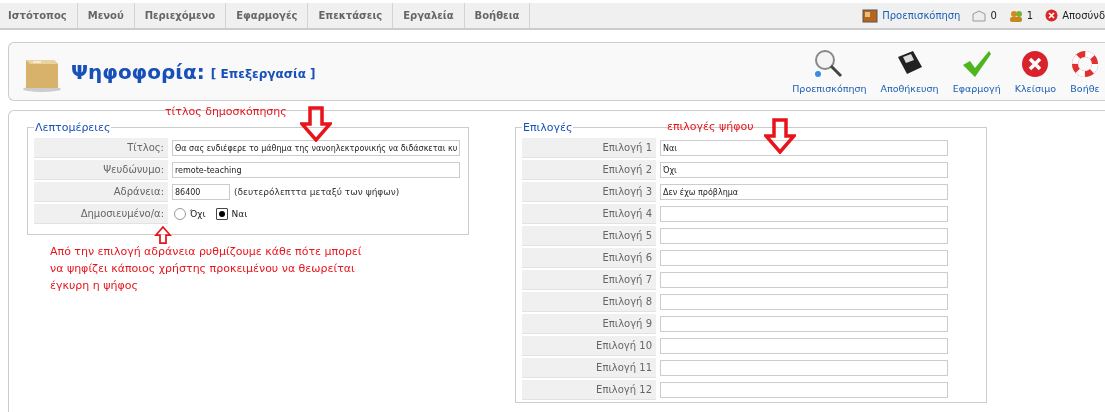 The height and width of the screenshot is (412, 1105). Describe the element at coordinates (589, 148) in the screenshot. I see `field-label: Επιλογή 1` at that location.